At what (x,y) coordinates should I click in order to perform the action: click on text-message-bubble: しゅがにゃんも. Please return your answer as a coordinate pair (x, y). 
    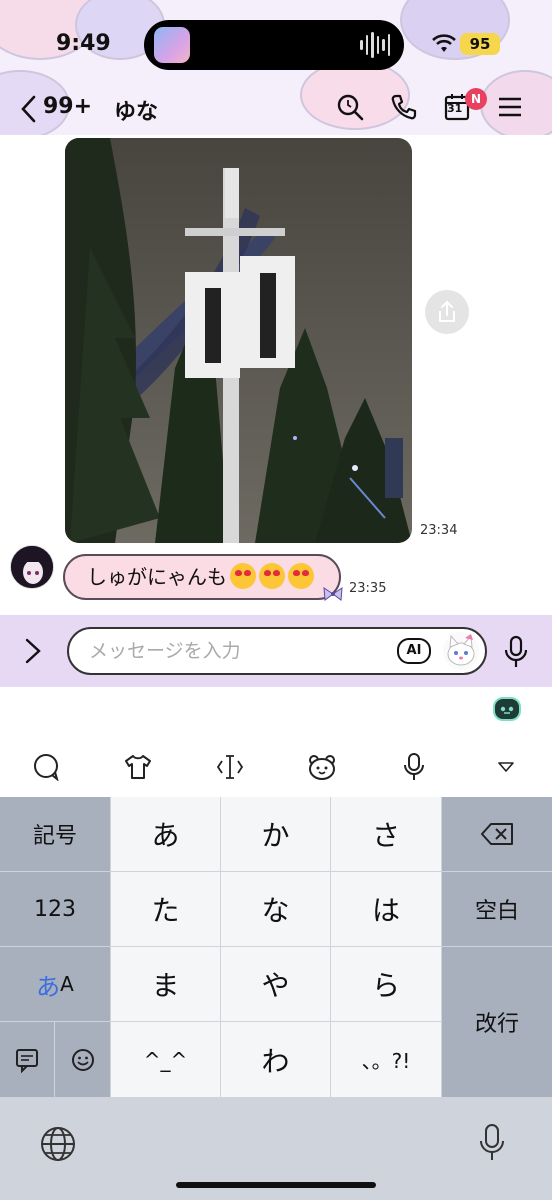
    Looking at the image, I should click on (202, 577).